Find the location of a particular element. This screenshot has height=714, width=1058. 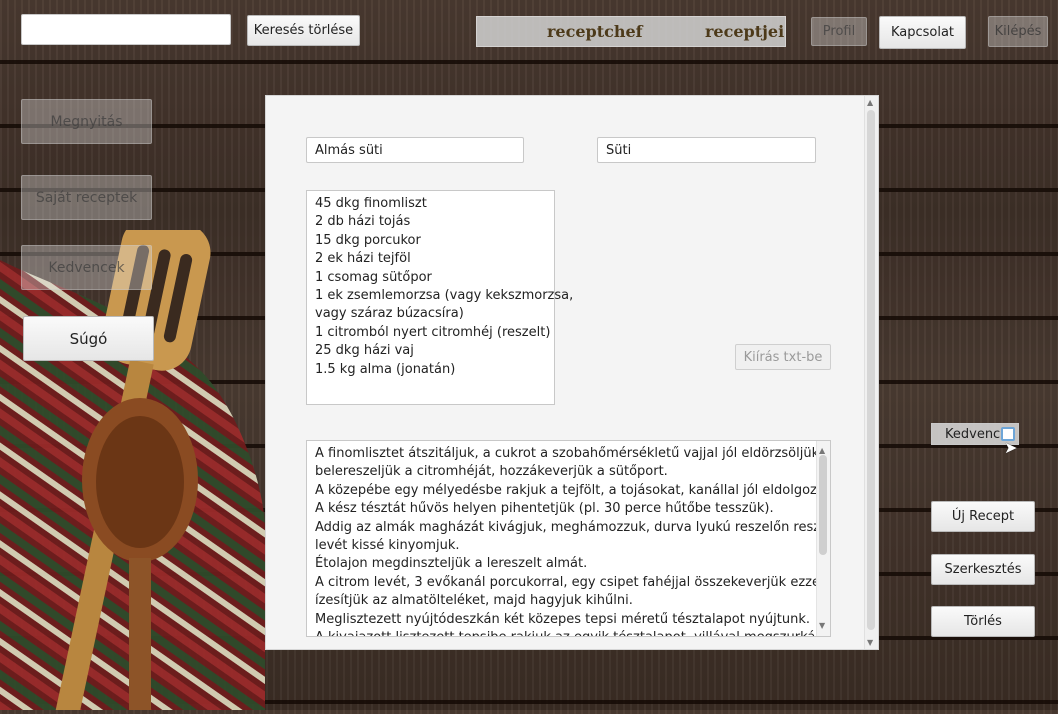

exit-button: Kilépés is located at coordinates (1018, 31).